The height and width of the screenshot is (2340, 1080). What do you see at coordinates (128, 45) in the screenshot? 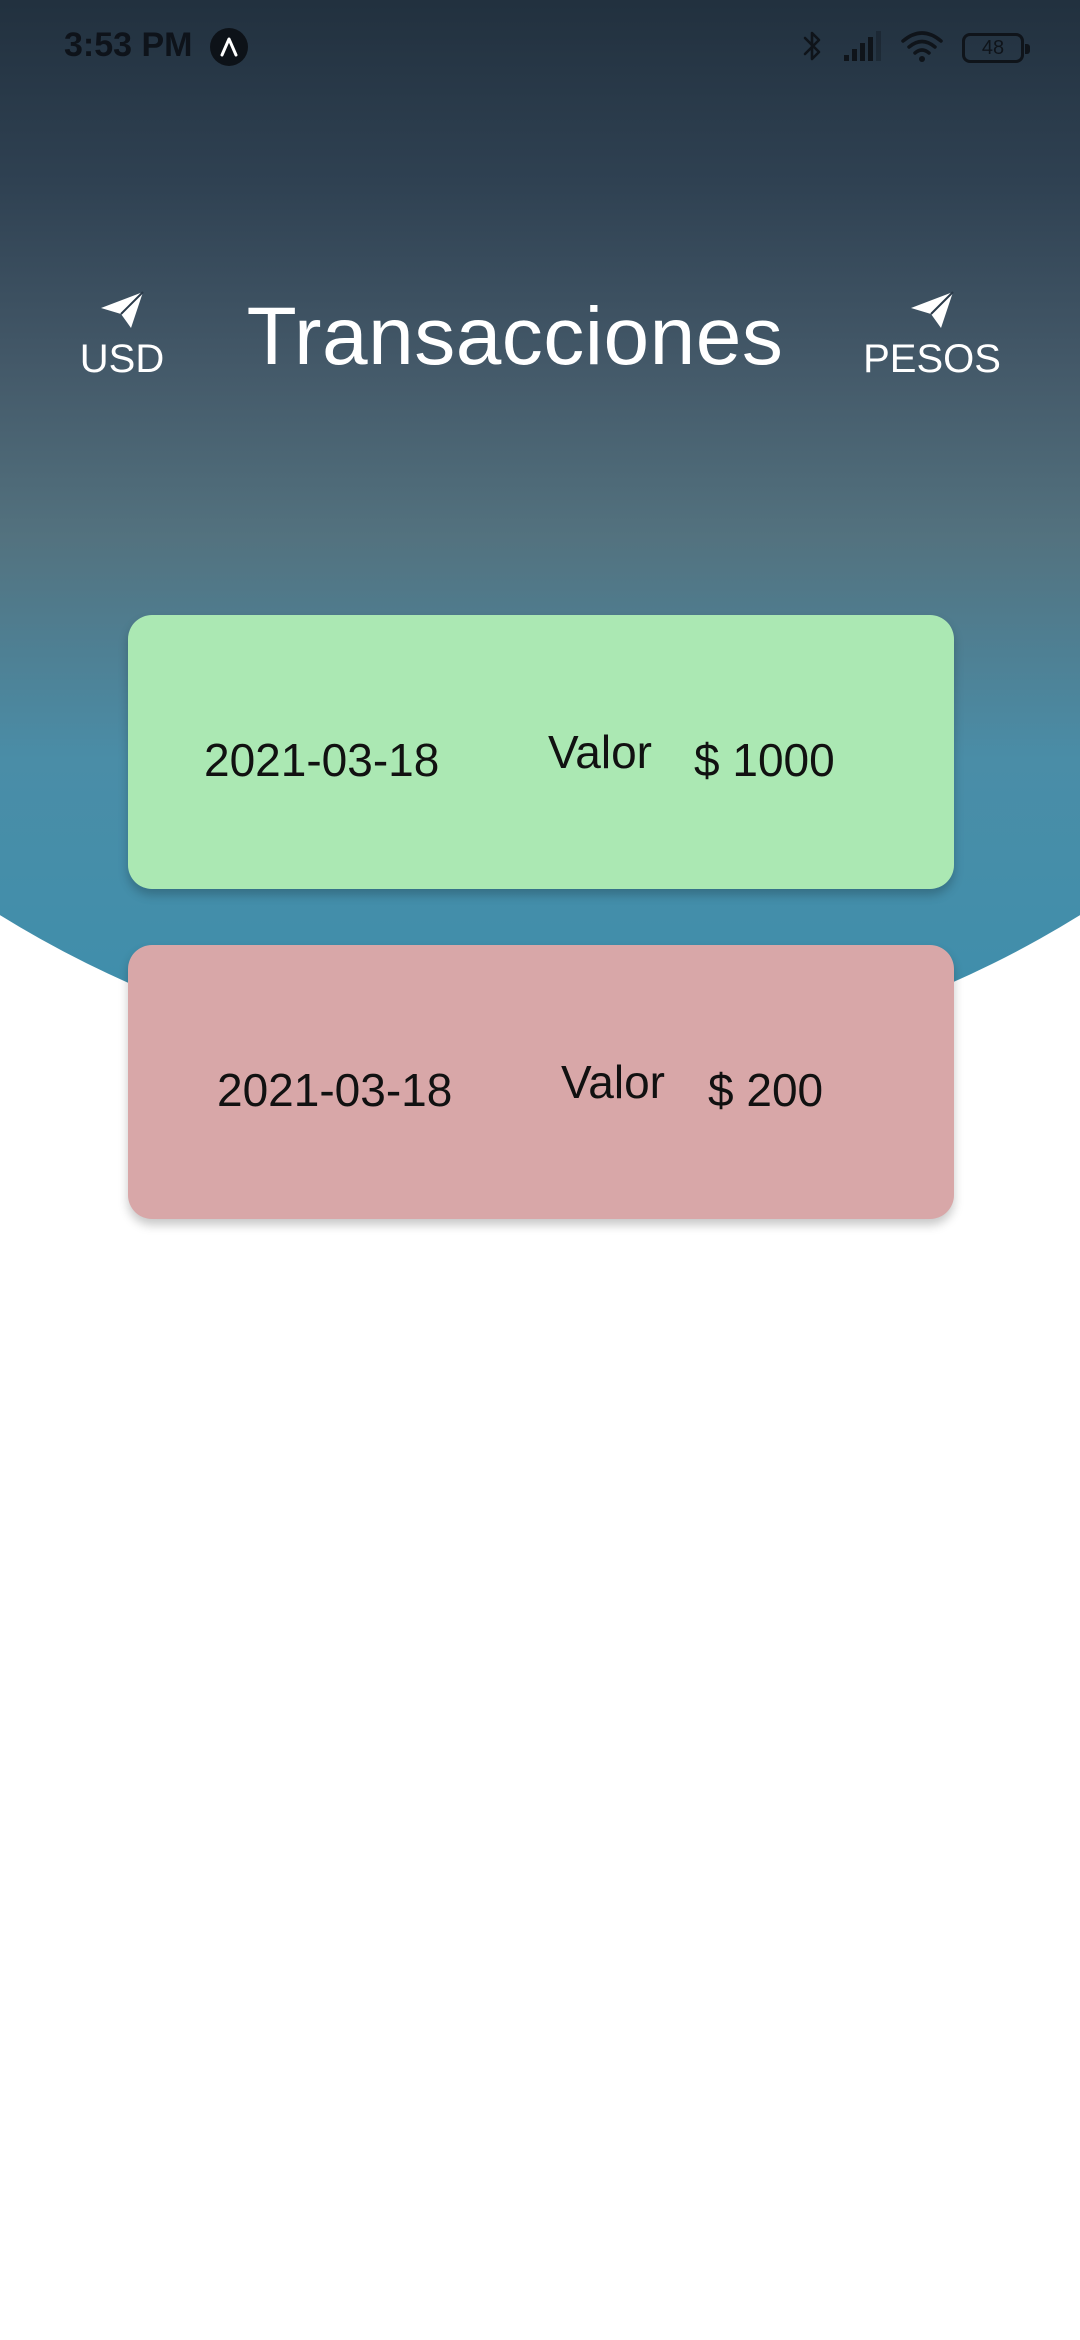
I see `status-time: 3:53 PM` at bounding box center [128, 45].